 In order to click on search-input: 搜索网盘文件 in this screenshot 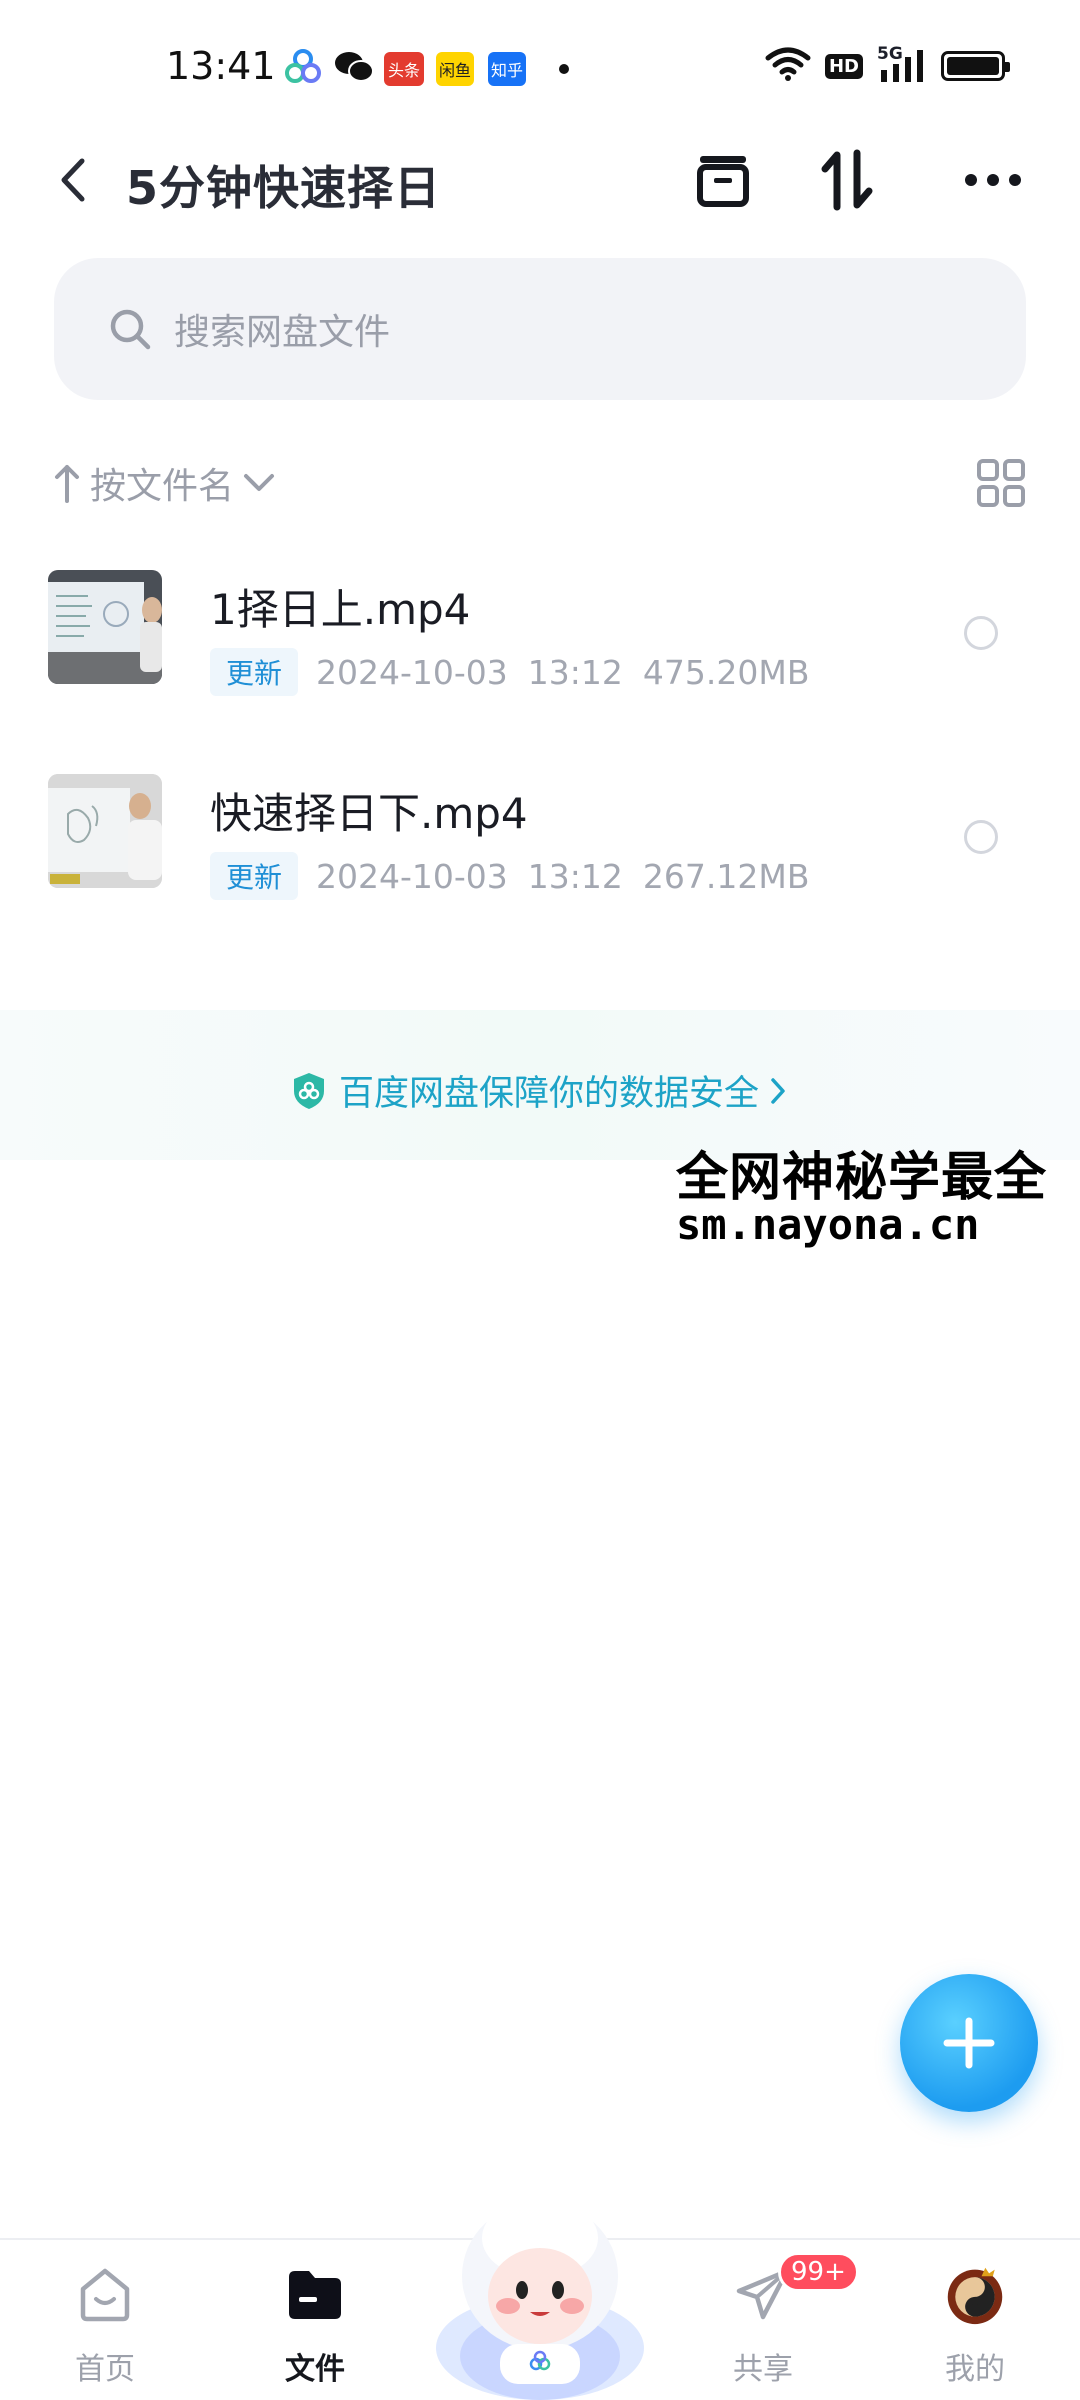, I will do `click(540, 329)`.